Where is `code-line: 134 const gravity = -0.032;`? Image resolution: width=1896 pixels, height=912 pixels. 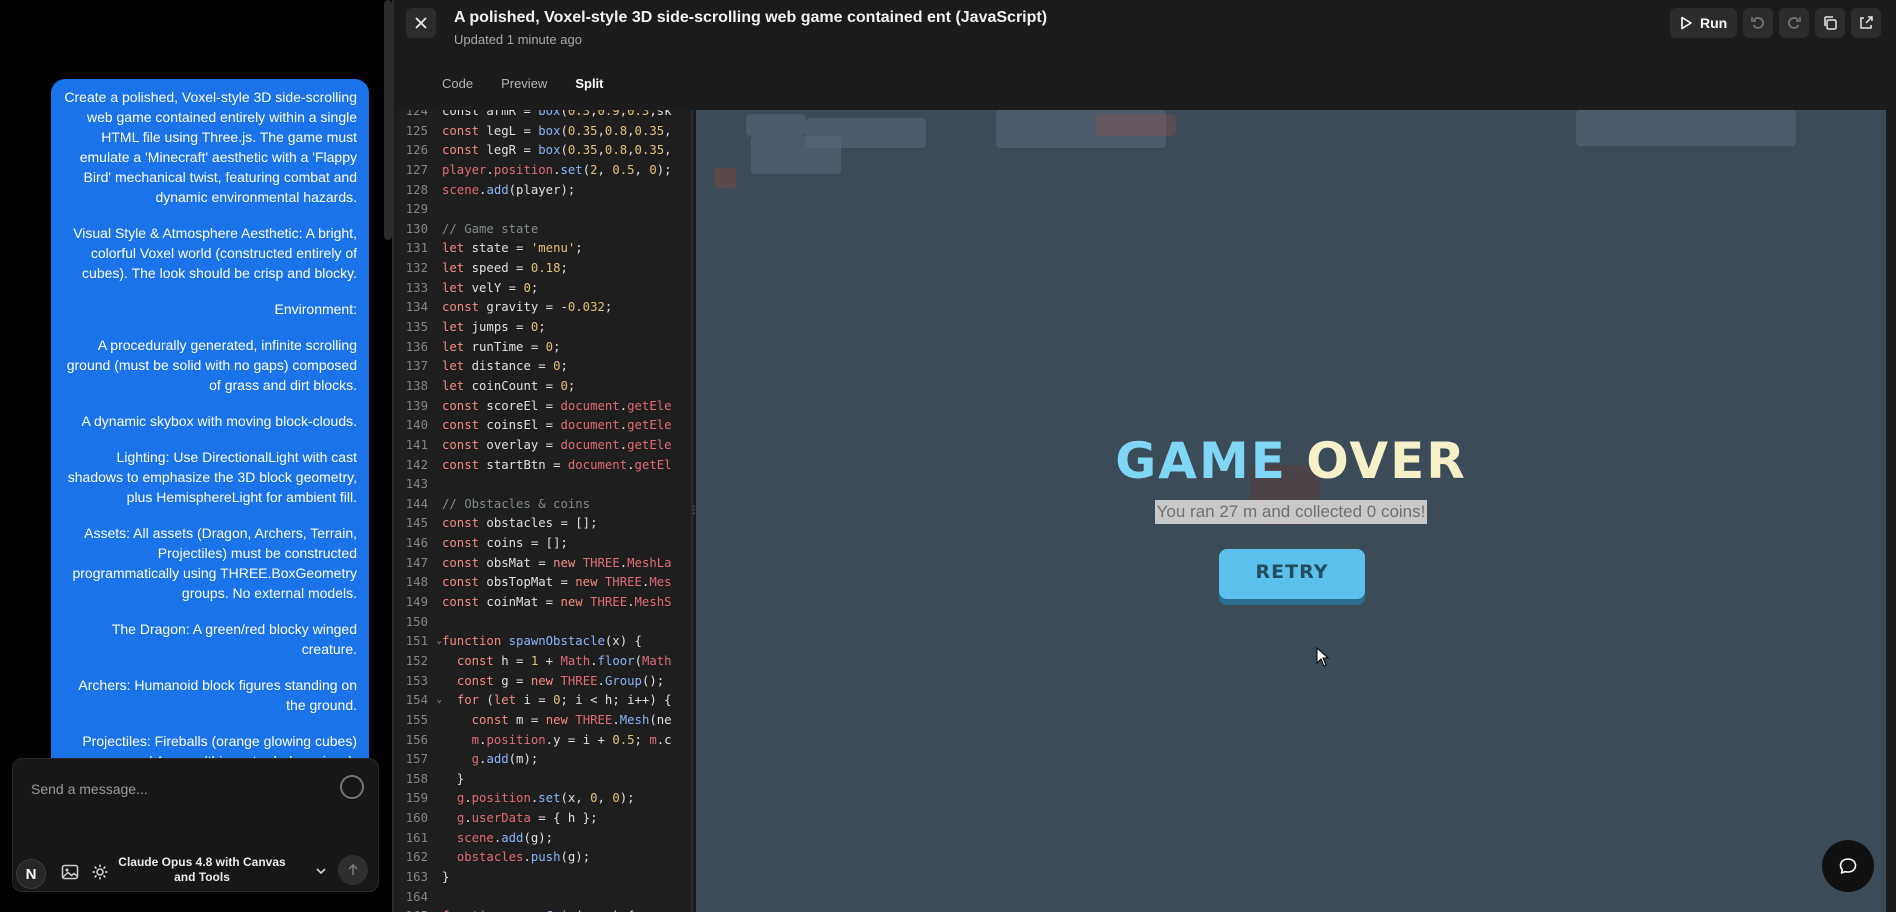
code-line: 134 const gravity = -0.032; is located at coordinates (544, 308).